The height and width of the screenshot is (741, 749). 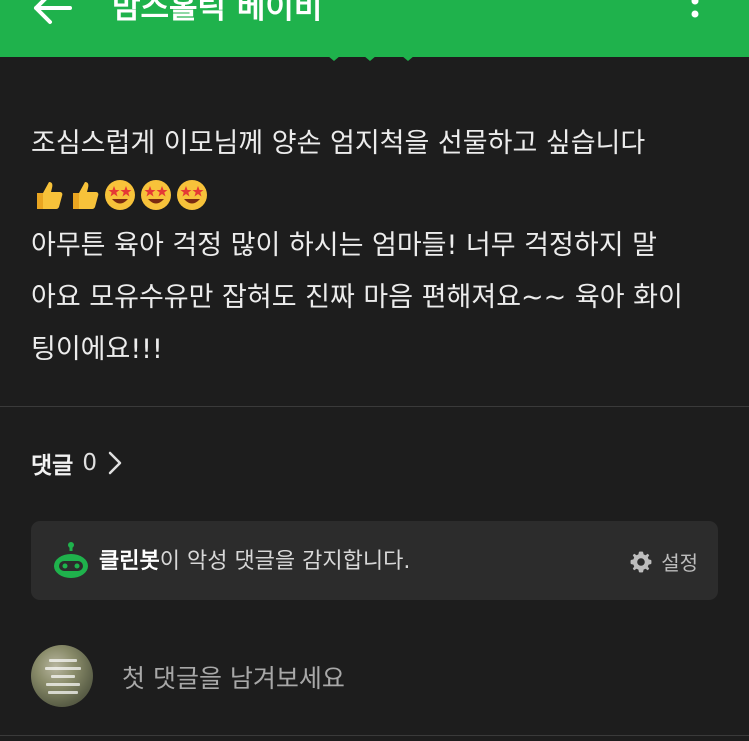 I want to click on post-line: 아무튼 육아 걱정 많이 하시는 엄마들! 너무 걱정하지 말, so click(x=344, y=245).